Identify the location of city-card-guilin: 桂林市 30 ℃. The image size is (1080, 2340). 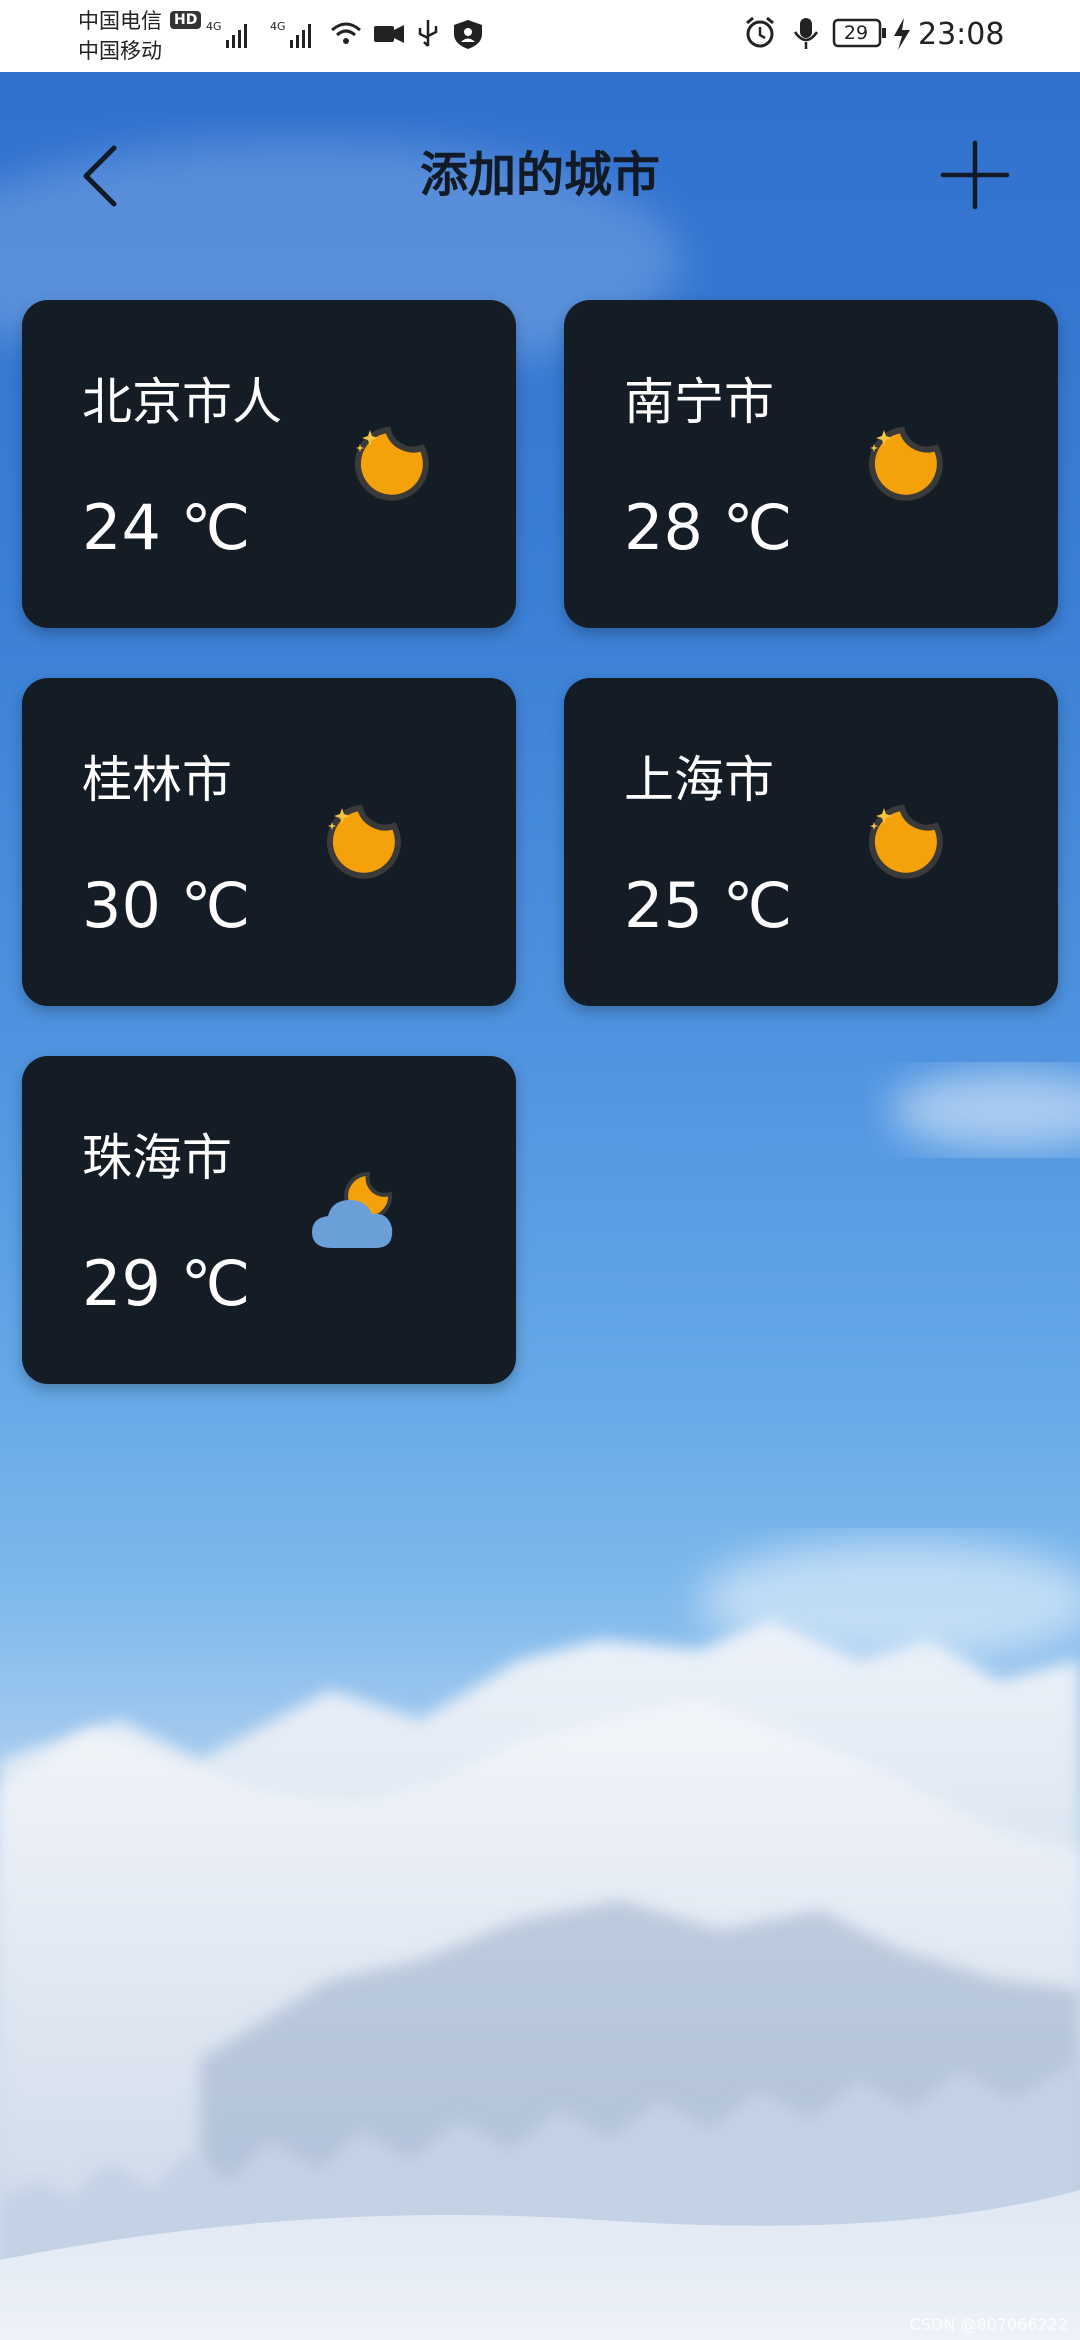
(269, 842).